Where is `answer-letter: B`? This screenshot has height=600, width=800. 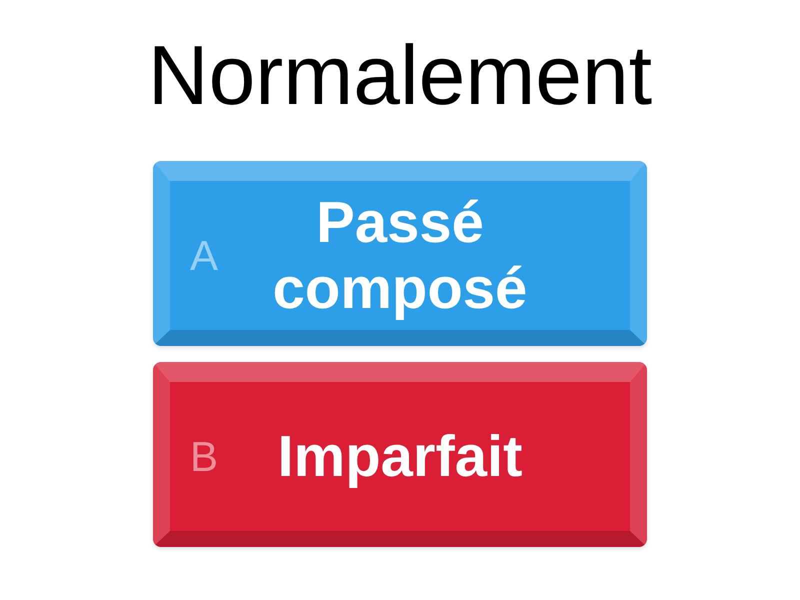
answer-letter: B is located at coordinates (204, 457).